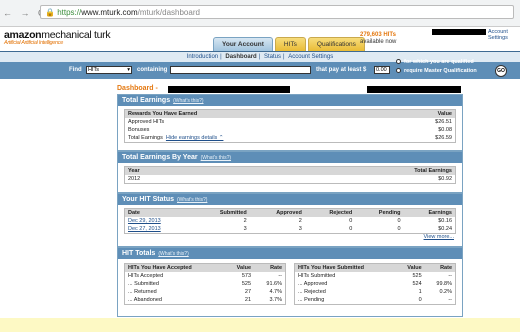 The width and height of the screenshot is (520, 332). Describe the element at coordinates (229, 89) in the screenshot. I see `redacted-worker-id` at that location.